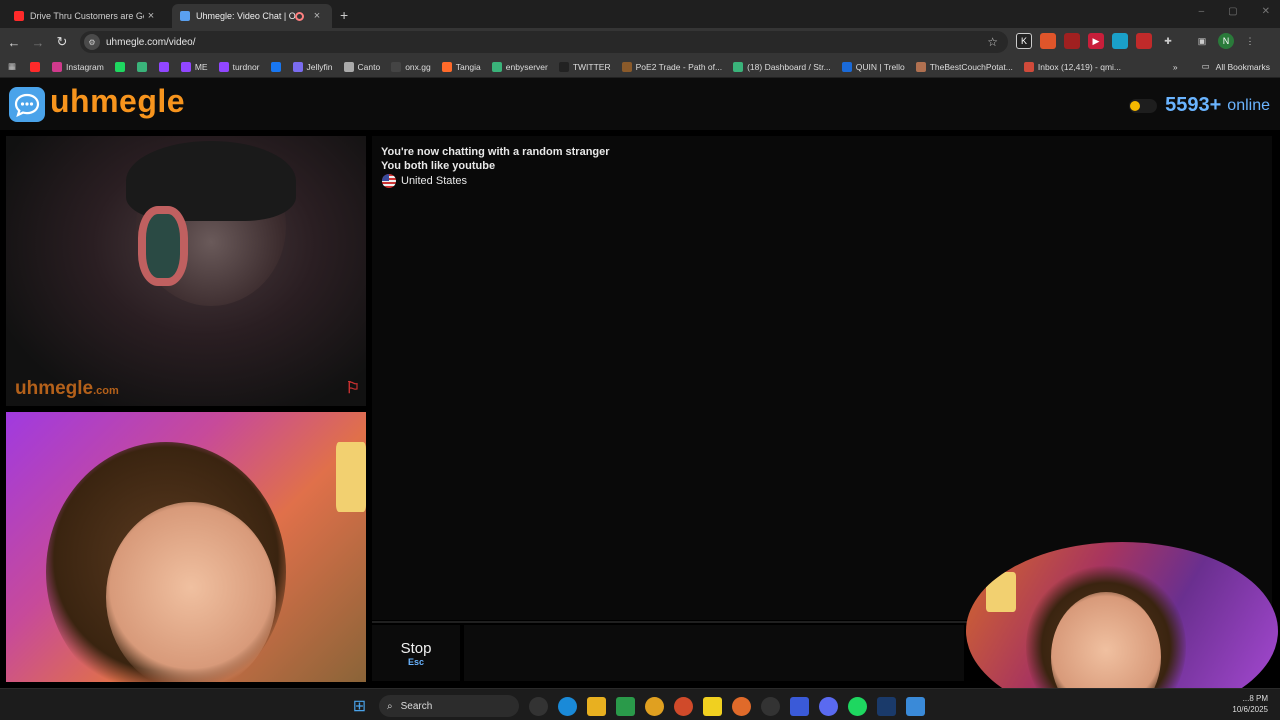 This screenshot has height=720, width=1280. What do you see at coordinates (344, 15) in the screenshot?
I see `new-tab-button: +` at bounding box center [344, 15].